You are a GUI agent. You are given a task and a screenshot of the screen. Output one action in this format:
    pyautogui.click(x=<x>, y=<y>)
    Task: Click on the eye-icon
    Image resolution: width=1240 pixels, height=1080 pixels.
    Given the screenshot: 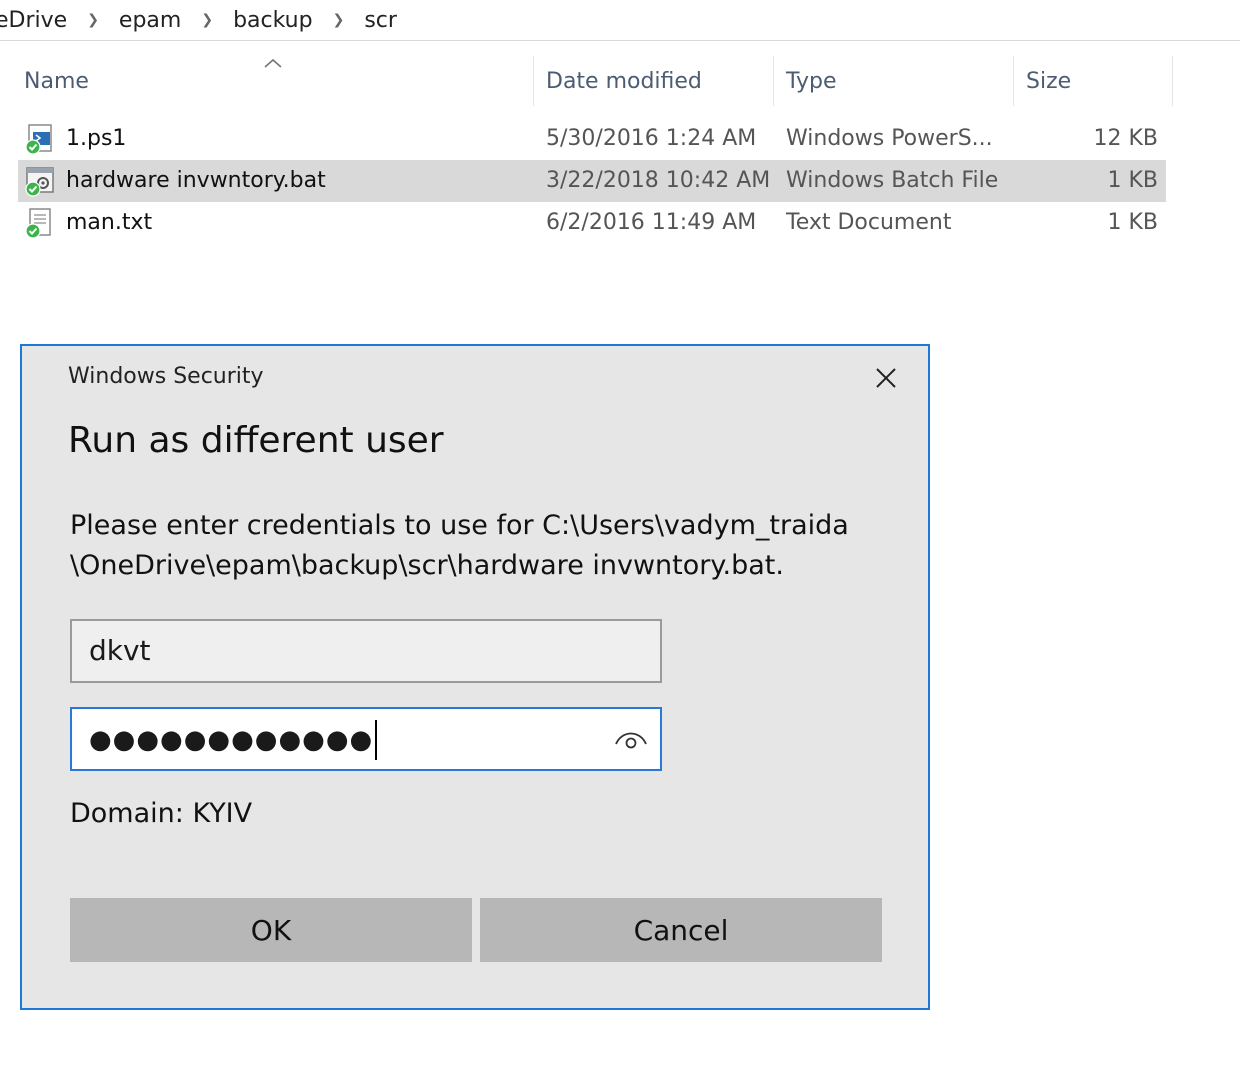 What is the action you would take?
    pyautogui.click(x=631, y=740)
    